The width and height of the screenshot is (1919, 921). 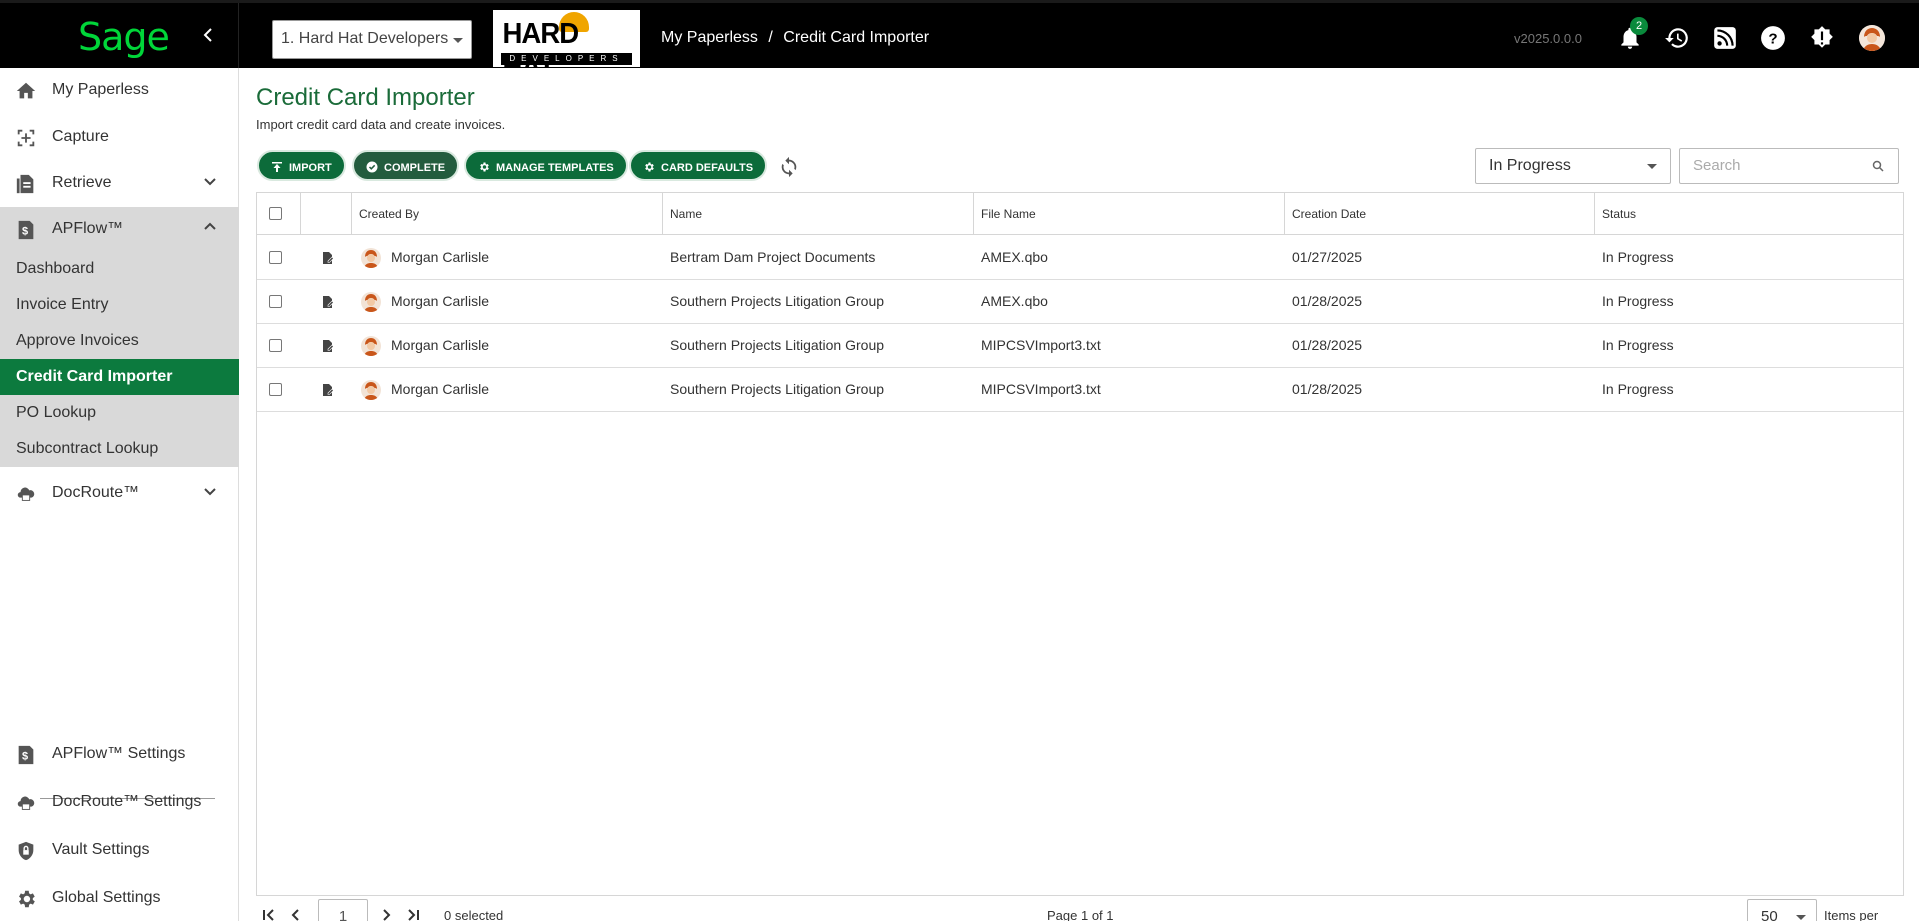 What do you see at coordinates (1639, 26) in the screenshot?
I see `notification-count-badge: 2` at bounding box center [1639, 26].